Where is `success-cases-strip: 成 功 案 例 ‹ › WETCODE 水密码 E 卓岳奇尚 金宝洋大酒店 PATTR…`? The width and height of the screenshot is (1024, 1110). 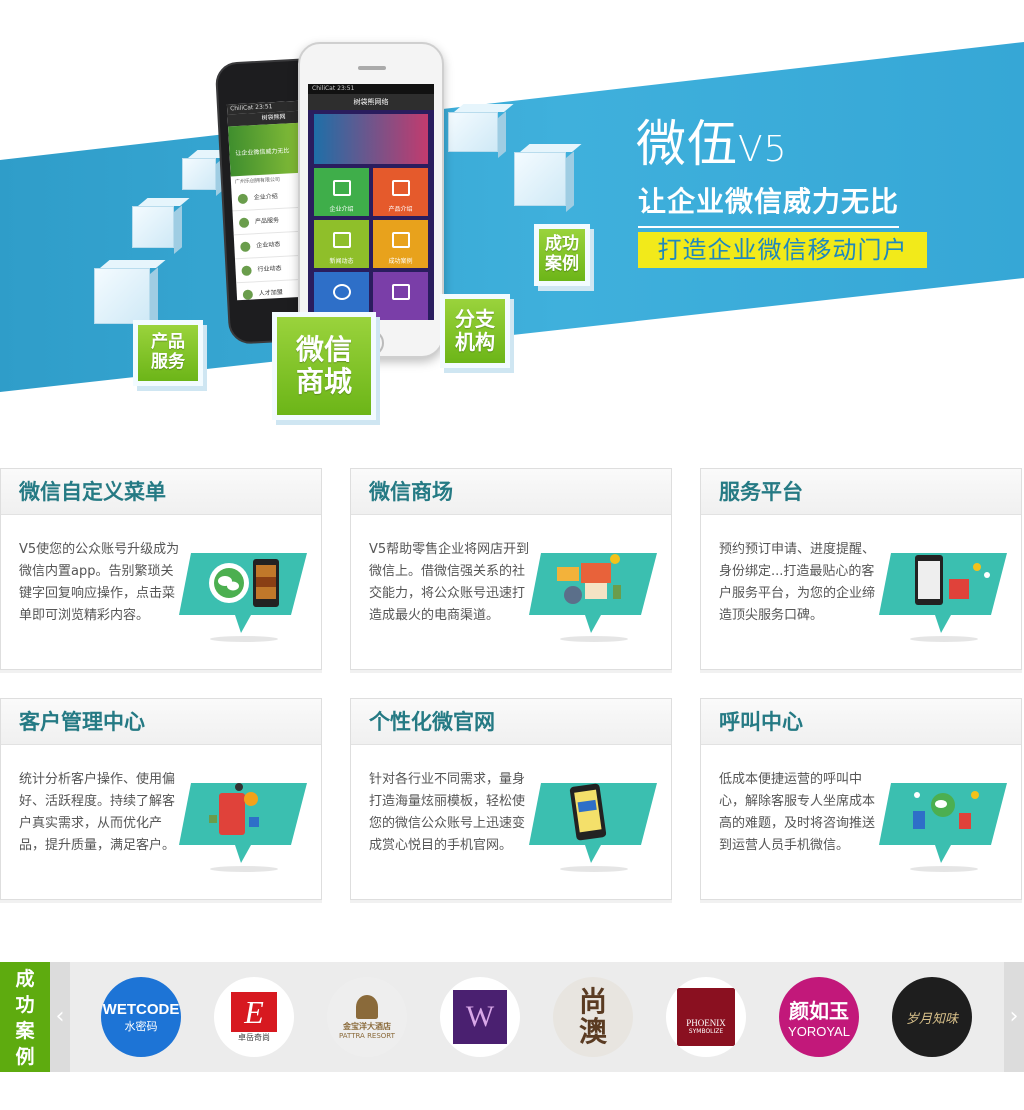 success-cases-strip: 成 功 案 例 ‹ › WETCODE 水密码 E 卓岳奇尚 金宝洋大酒店 PATTR… is located at coordinates (512, 1017).